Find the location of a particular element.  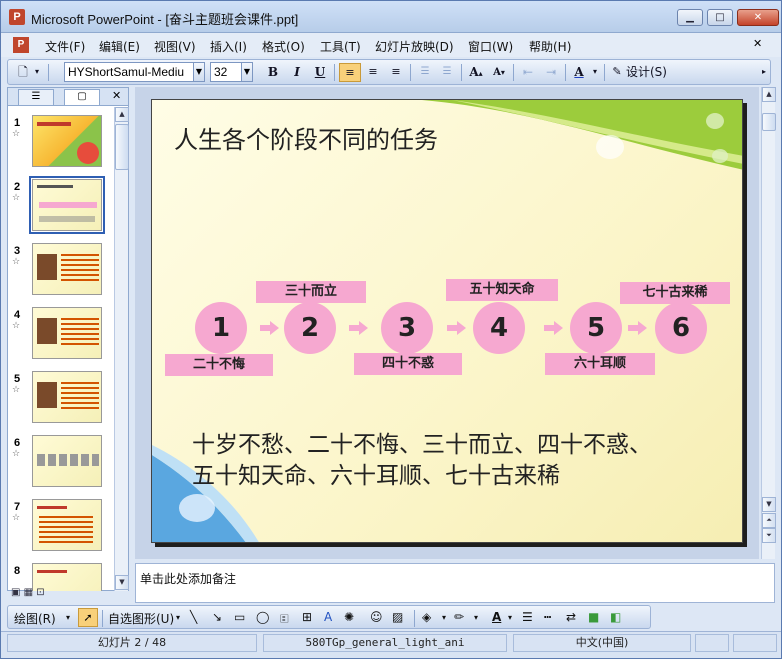

line-tool-icon: ╲ is located at coordinates (193, 617).